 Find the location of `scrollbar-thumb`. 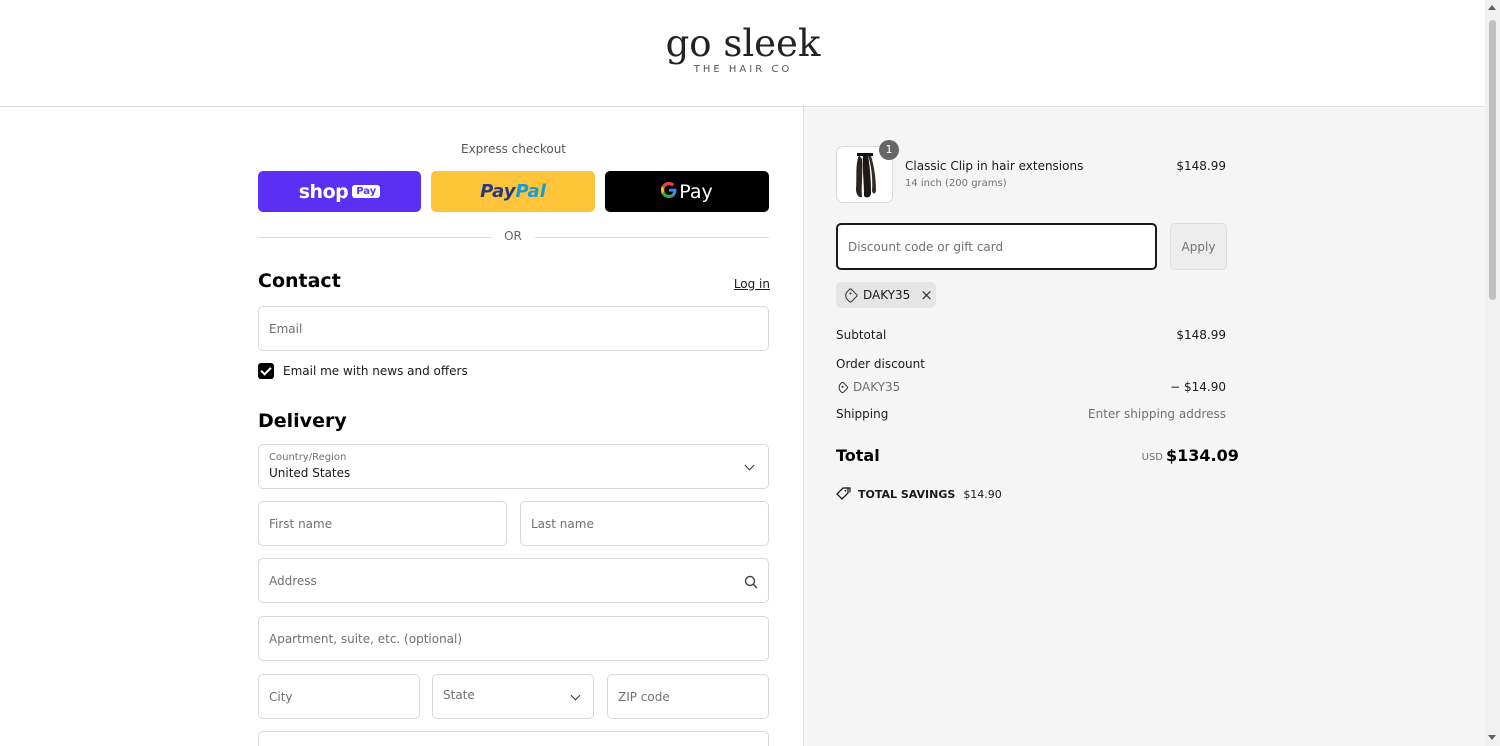

scrollbar-thumb is located at coordinates (1492, 160).